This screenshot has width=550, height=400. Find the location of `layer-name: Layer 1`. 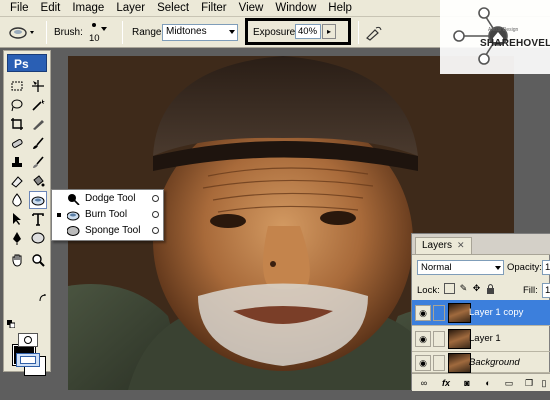

layer-name: Layer 1 is located at coordinates (485, 338).